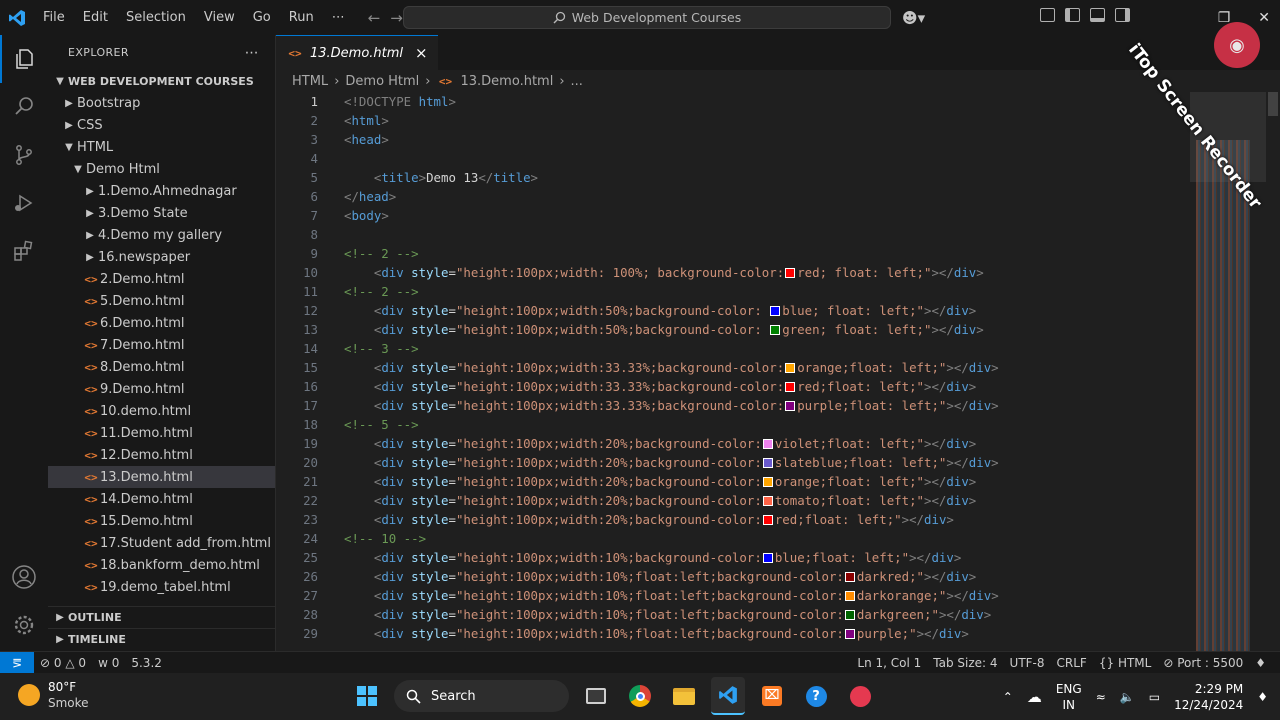 Image resolution: width=1280 pixels, height=720 pixels. I want to click on menu-item: Selection, so click(156, 17).